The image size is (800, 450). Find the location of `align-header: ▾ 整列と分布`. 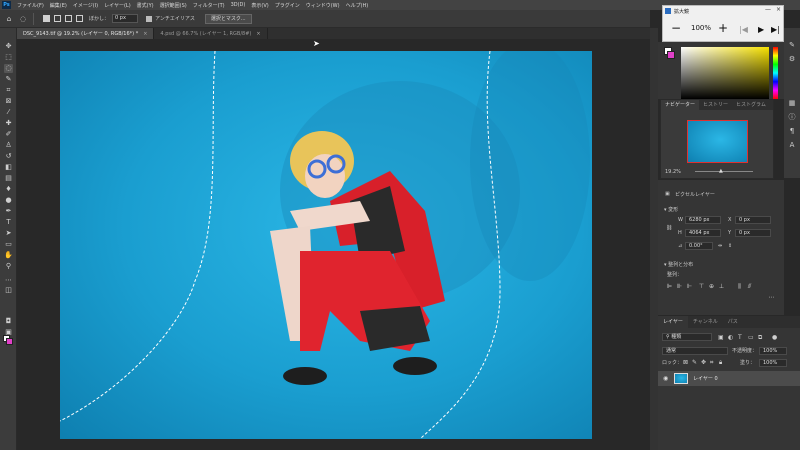

align-header: ▾ 整列と分布 is located at coordinates (678, 264).